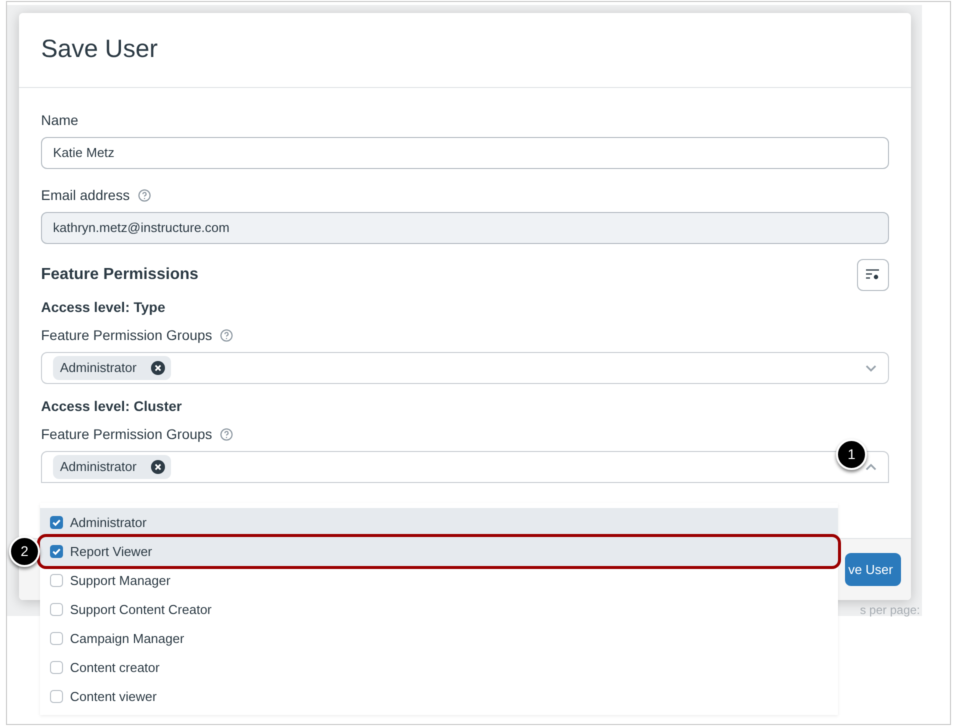  Describe the element at coordinates (439, 638) in the screenshot. I see `dropdown-option: Campaign Manager` at that location.